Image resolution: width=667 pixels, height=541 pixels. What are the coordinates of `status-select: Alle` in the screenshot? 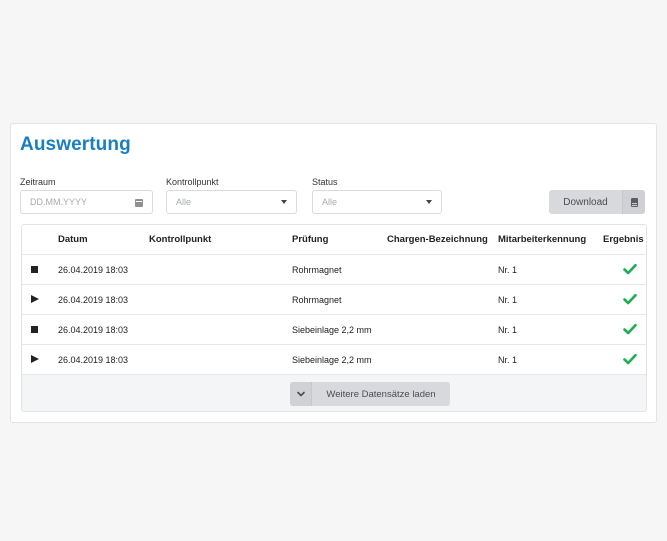 It's located at (377, 202).